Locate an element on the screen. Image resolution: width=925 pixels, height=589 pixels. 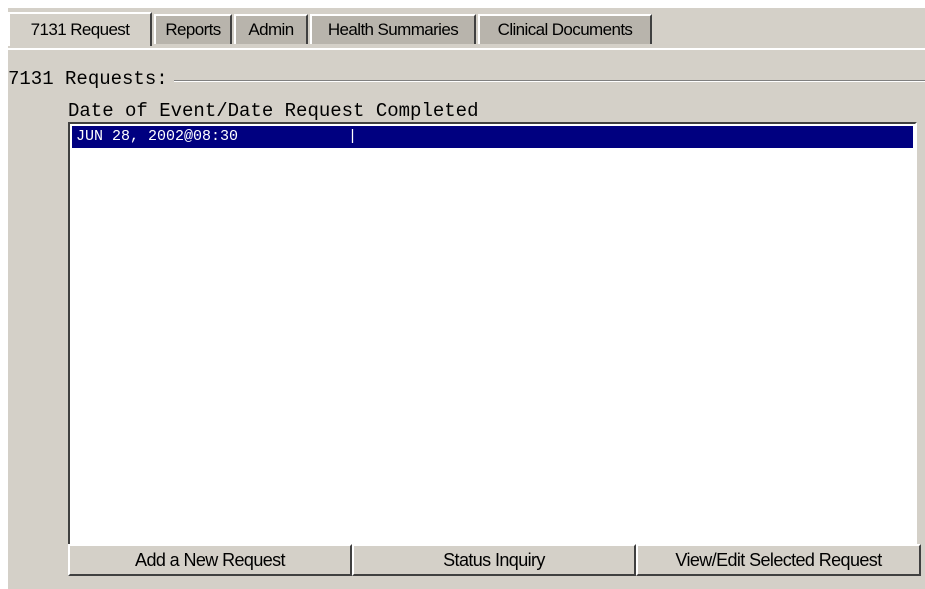
list-item-date-of-event: JUN 28, 2002@08:30 is located at coordinates (157, 136).